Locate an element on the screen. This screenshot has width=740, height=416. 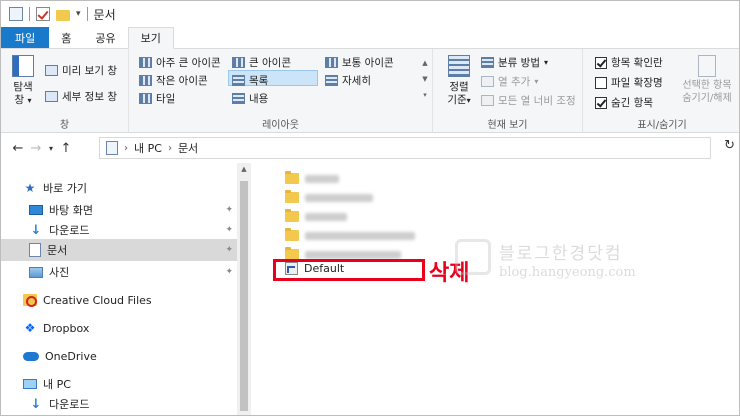
sidebar-item-label: 내 PC is located at coordinates (57, 384).